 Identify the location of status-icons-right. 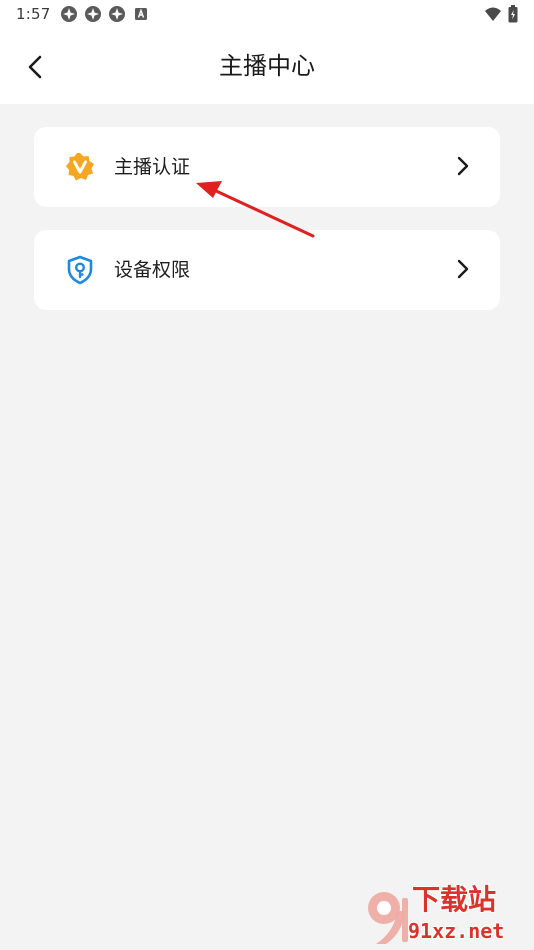
(501, 14).